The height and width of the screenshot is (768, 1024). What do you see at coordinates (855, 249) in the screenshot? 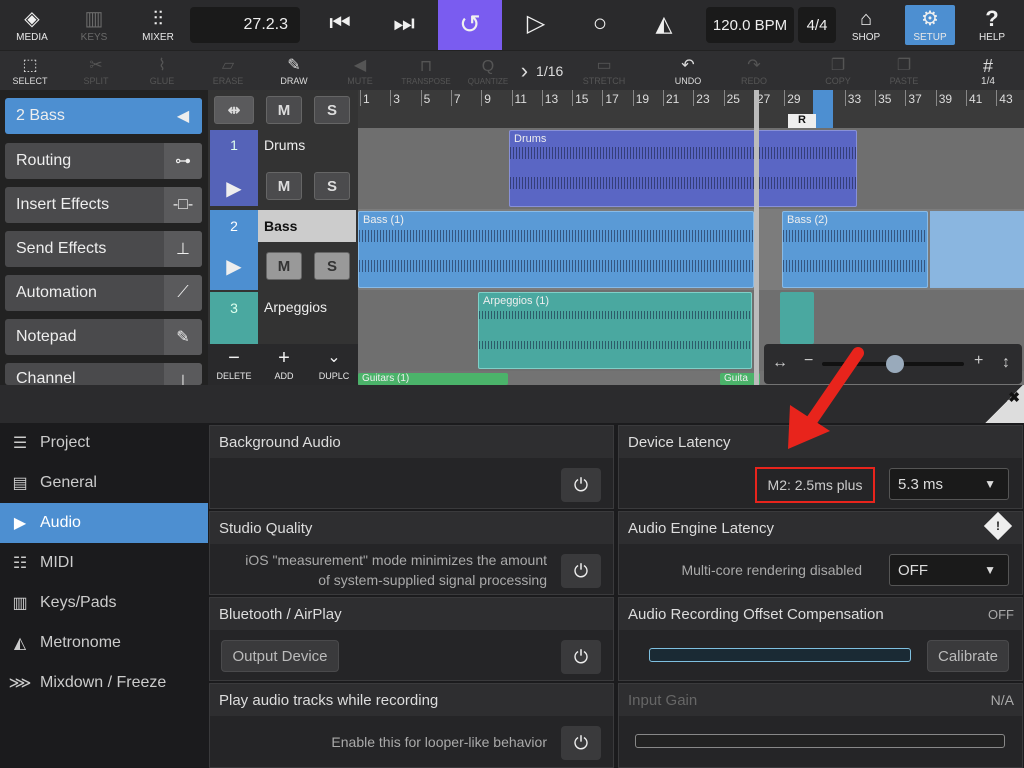
I see `clip-bass-2: Bass (2)` at bounding box center [855, 249].